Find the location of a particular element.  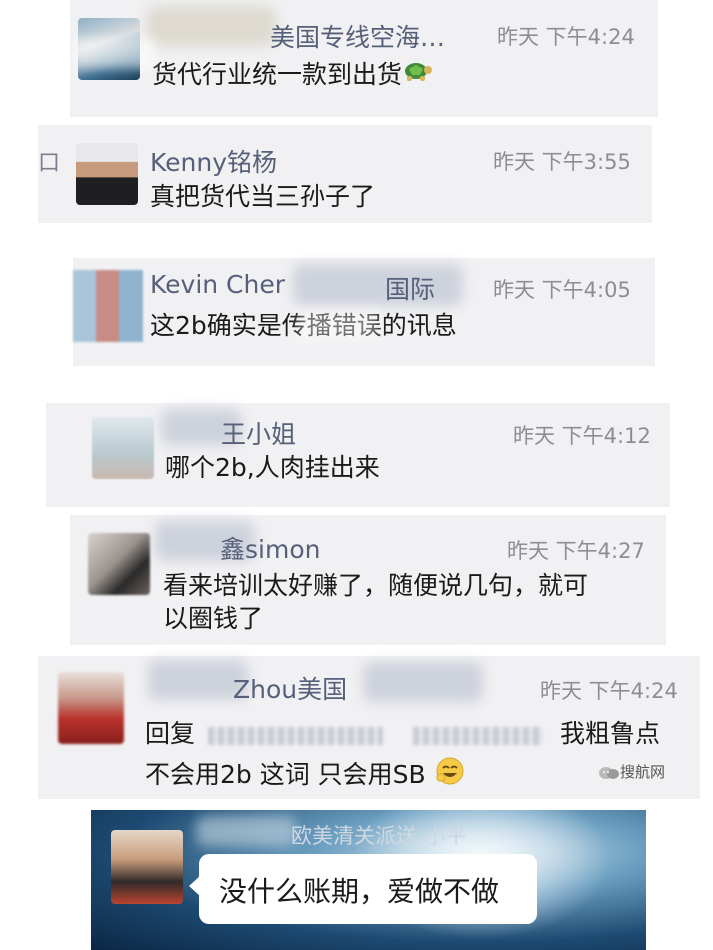

chat-message-prefix: 回复 is located at coordinates (170, 733).